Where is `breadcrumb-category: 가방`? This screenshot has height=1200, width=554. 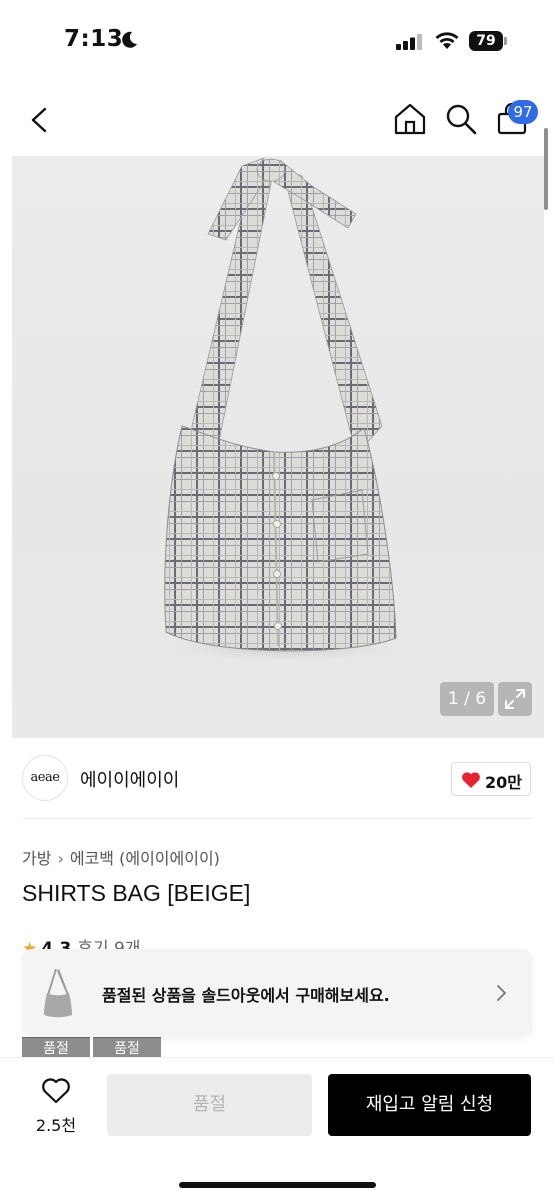 breadcrumb-category: 가방 is located at coordinates (36, 858).